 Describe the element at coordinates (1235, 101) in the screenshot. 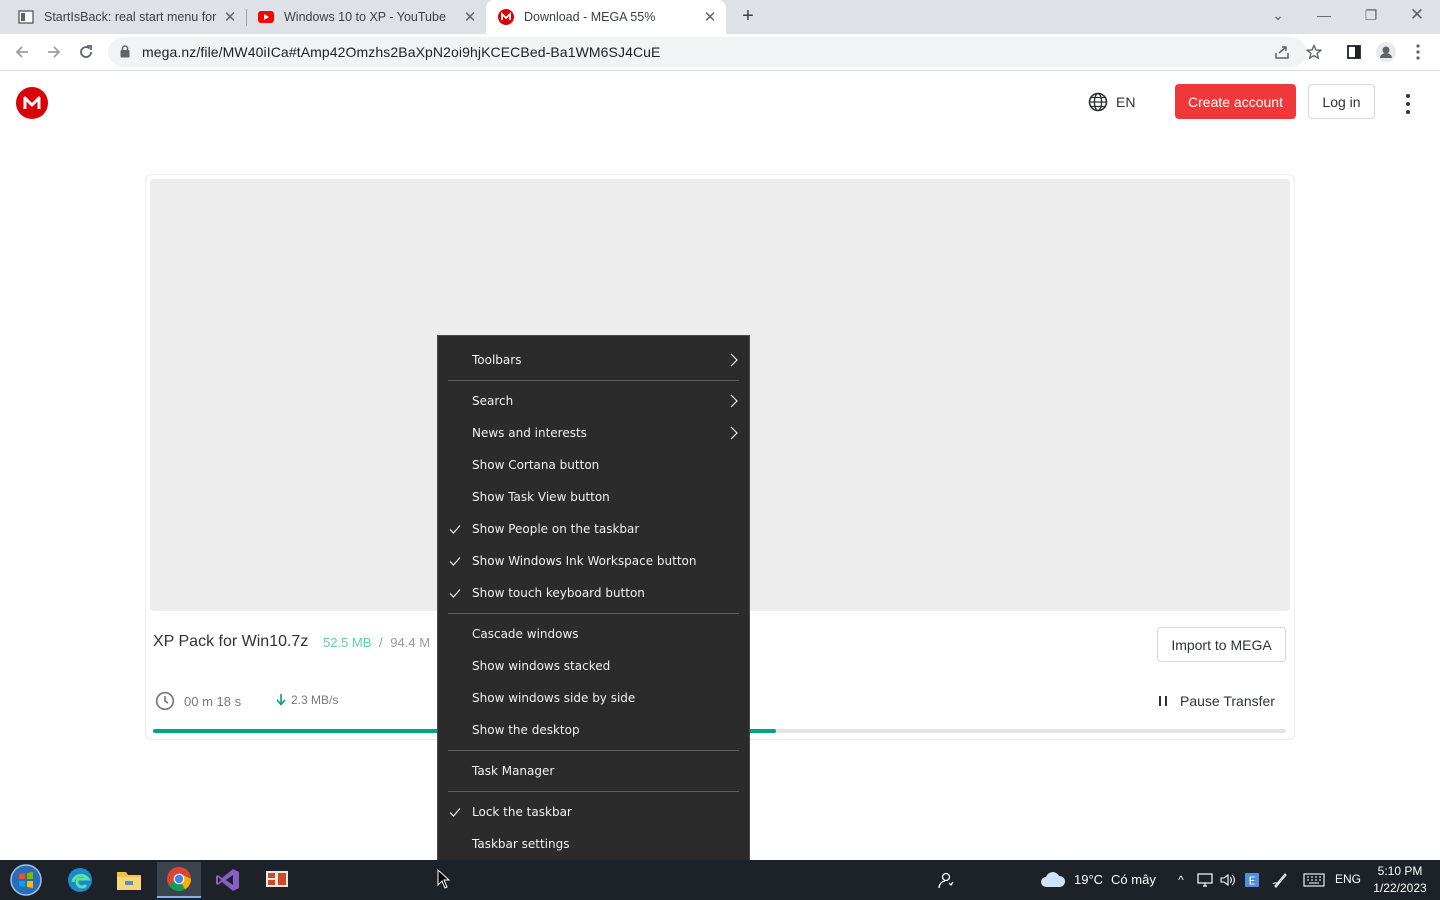

I see `create-account-button: Create account` at that location.